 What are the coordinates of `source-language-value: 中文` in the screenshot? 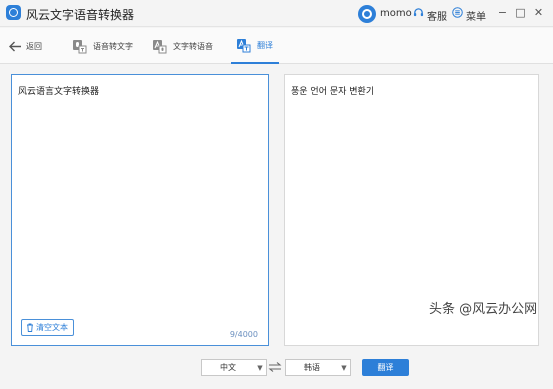 It's located at (228, 367).